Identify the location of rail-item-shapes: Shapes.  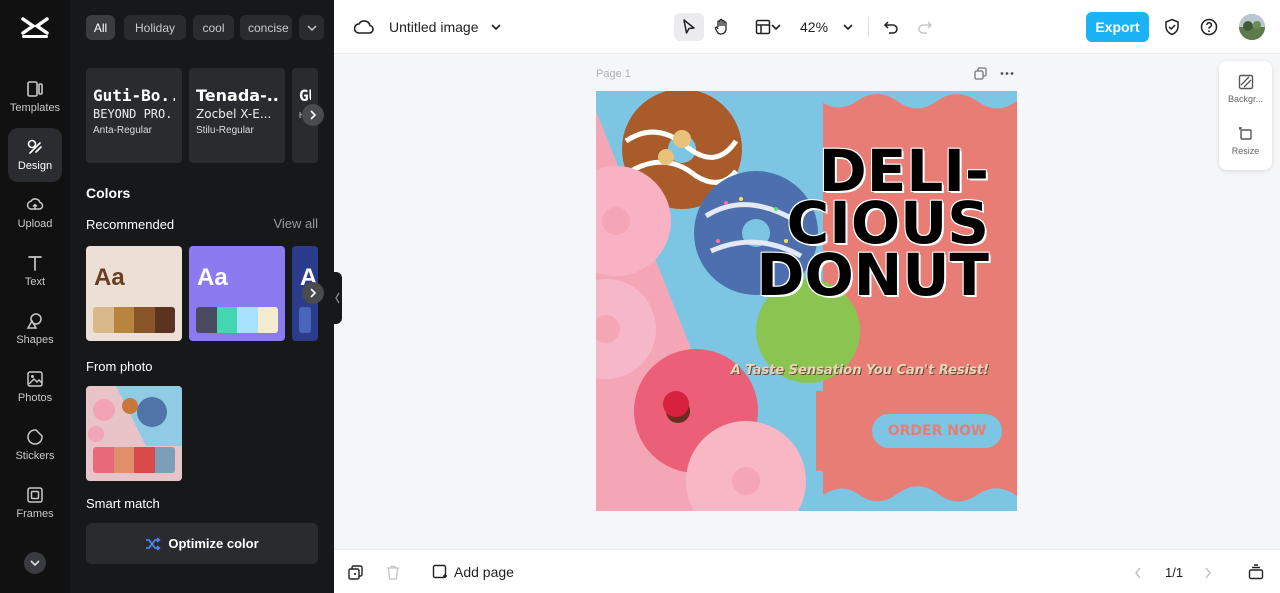
(35, 329).